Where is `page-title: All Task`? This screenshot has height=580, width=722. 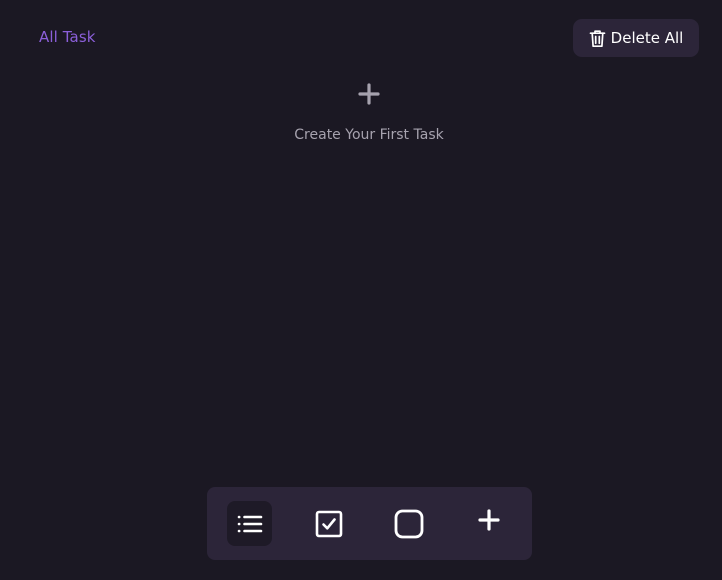 page-title: All Task is located at coordinates (67, 37).